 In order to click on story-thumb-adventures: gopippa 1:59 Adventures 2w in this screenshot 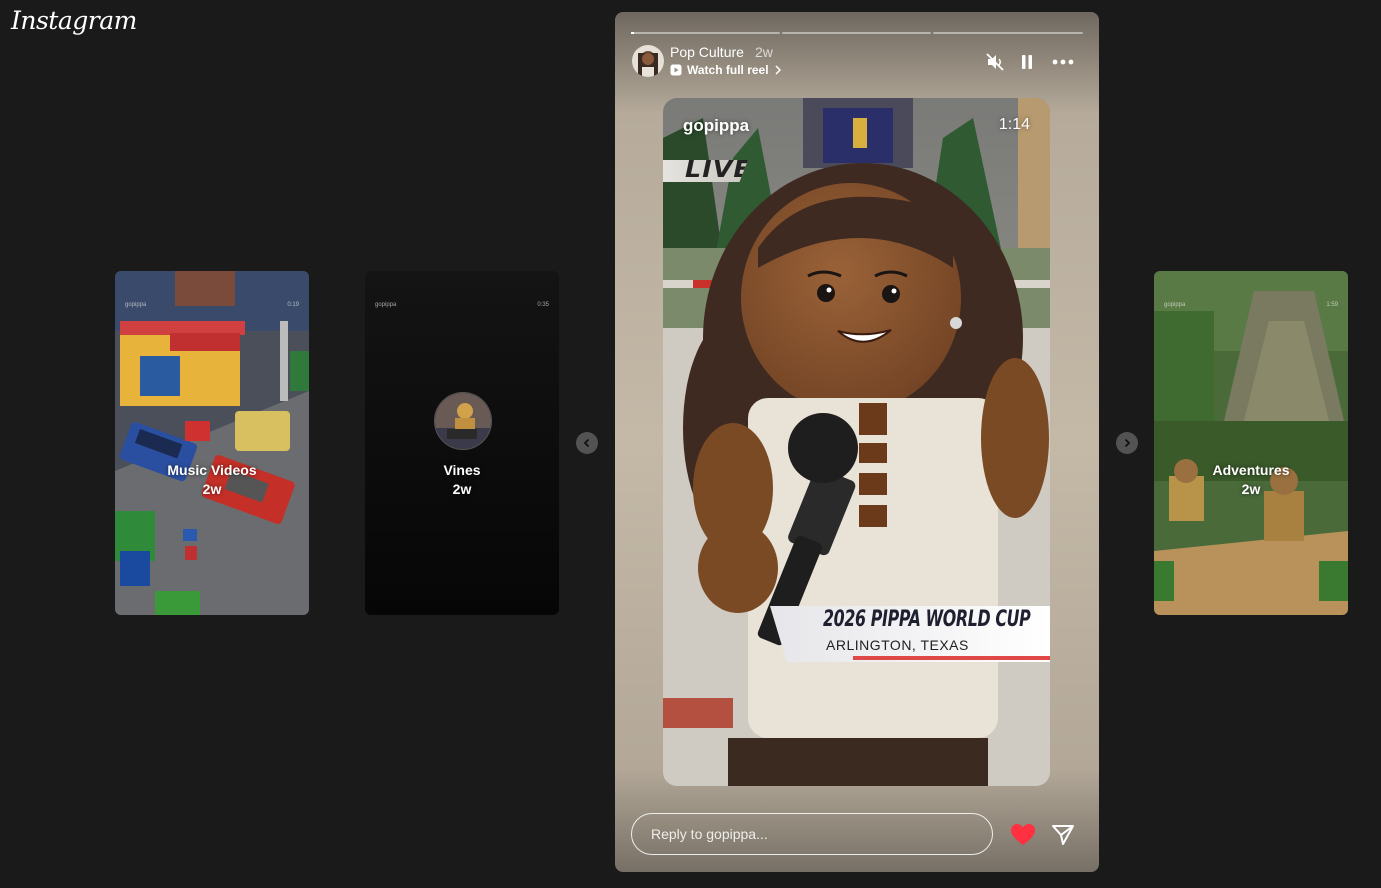, I will do `click(1251, 443)`.